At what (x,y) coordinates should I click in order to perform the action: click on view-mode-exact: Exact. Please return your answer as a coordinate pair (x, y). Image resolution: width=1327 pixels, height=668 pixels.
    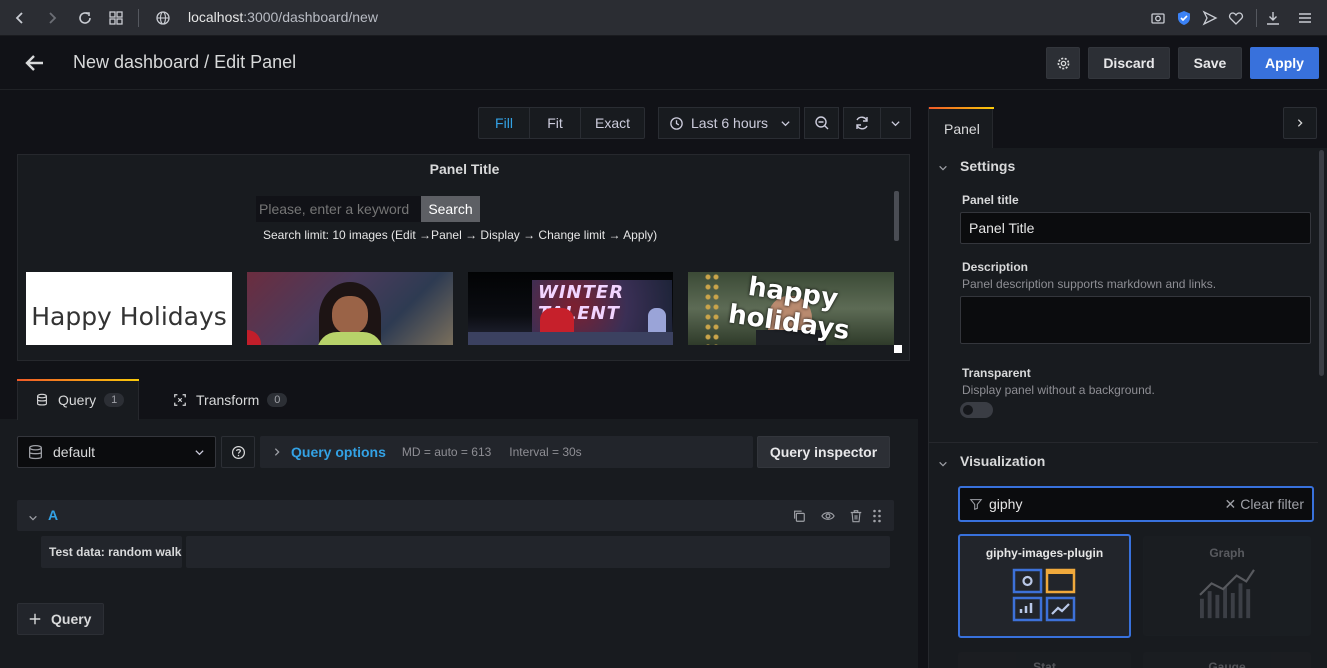
    Looking at the image, I should click on (612, 123).